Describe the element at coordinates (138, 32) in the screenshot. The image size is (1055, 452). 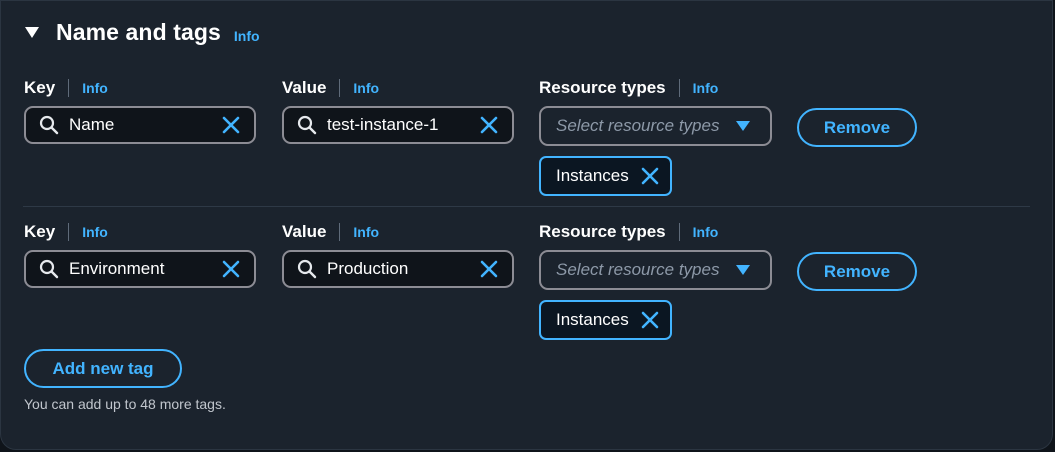
I see `section-title: Name and tags` at that location.